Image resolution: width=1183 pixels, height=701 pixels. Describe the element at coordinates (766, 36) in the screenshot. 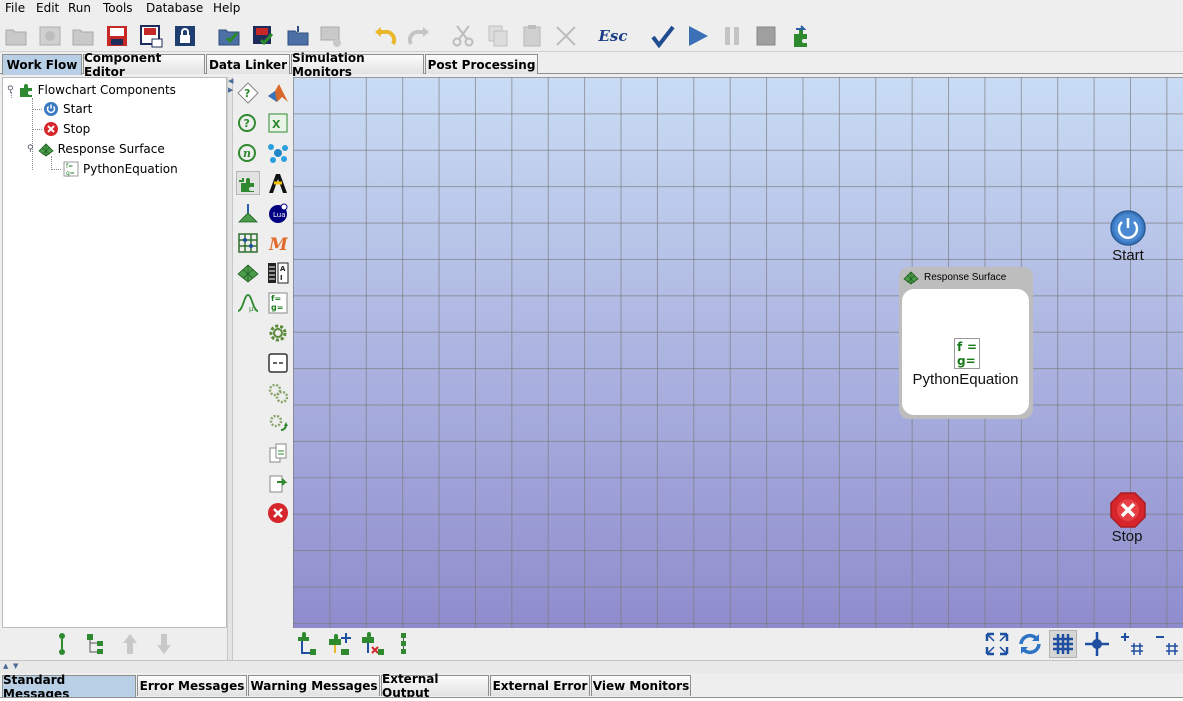

I see `stop-button` at that location.